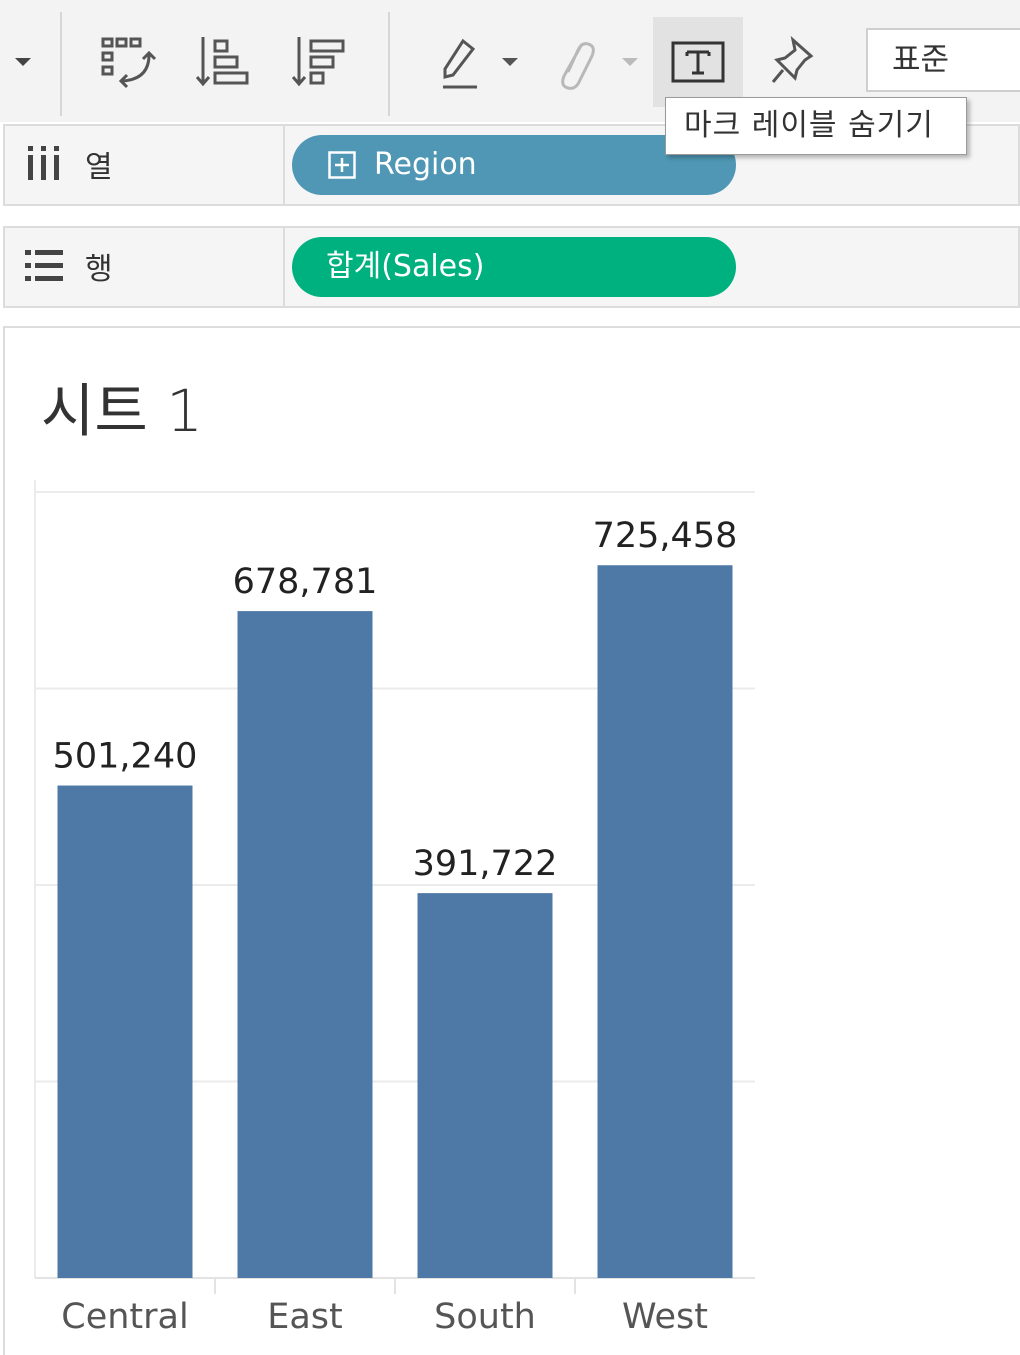  I want to click on columns-icon, so click(43, 163).